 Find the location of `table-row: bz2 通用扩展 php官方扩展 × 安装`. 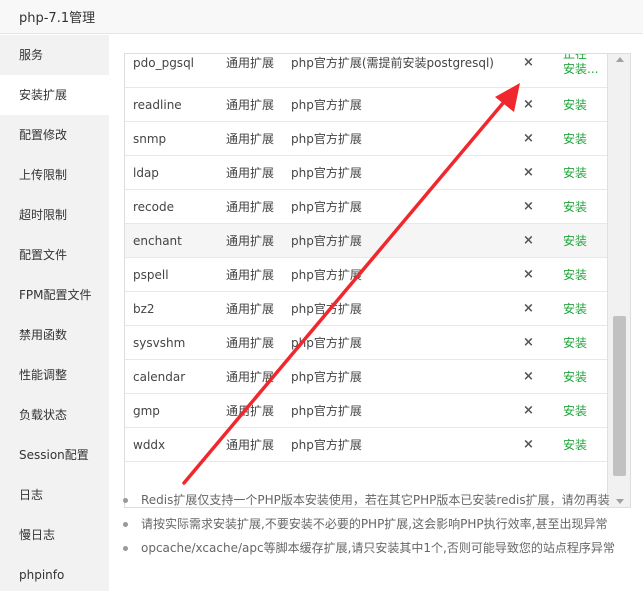

table-row: bz2 通用扩展 php官方扩展 × 安装 is located at coordinates (366, 309).